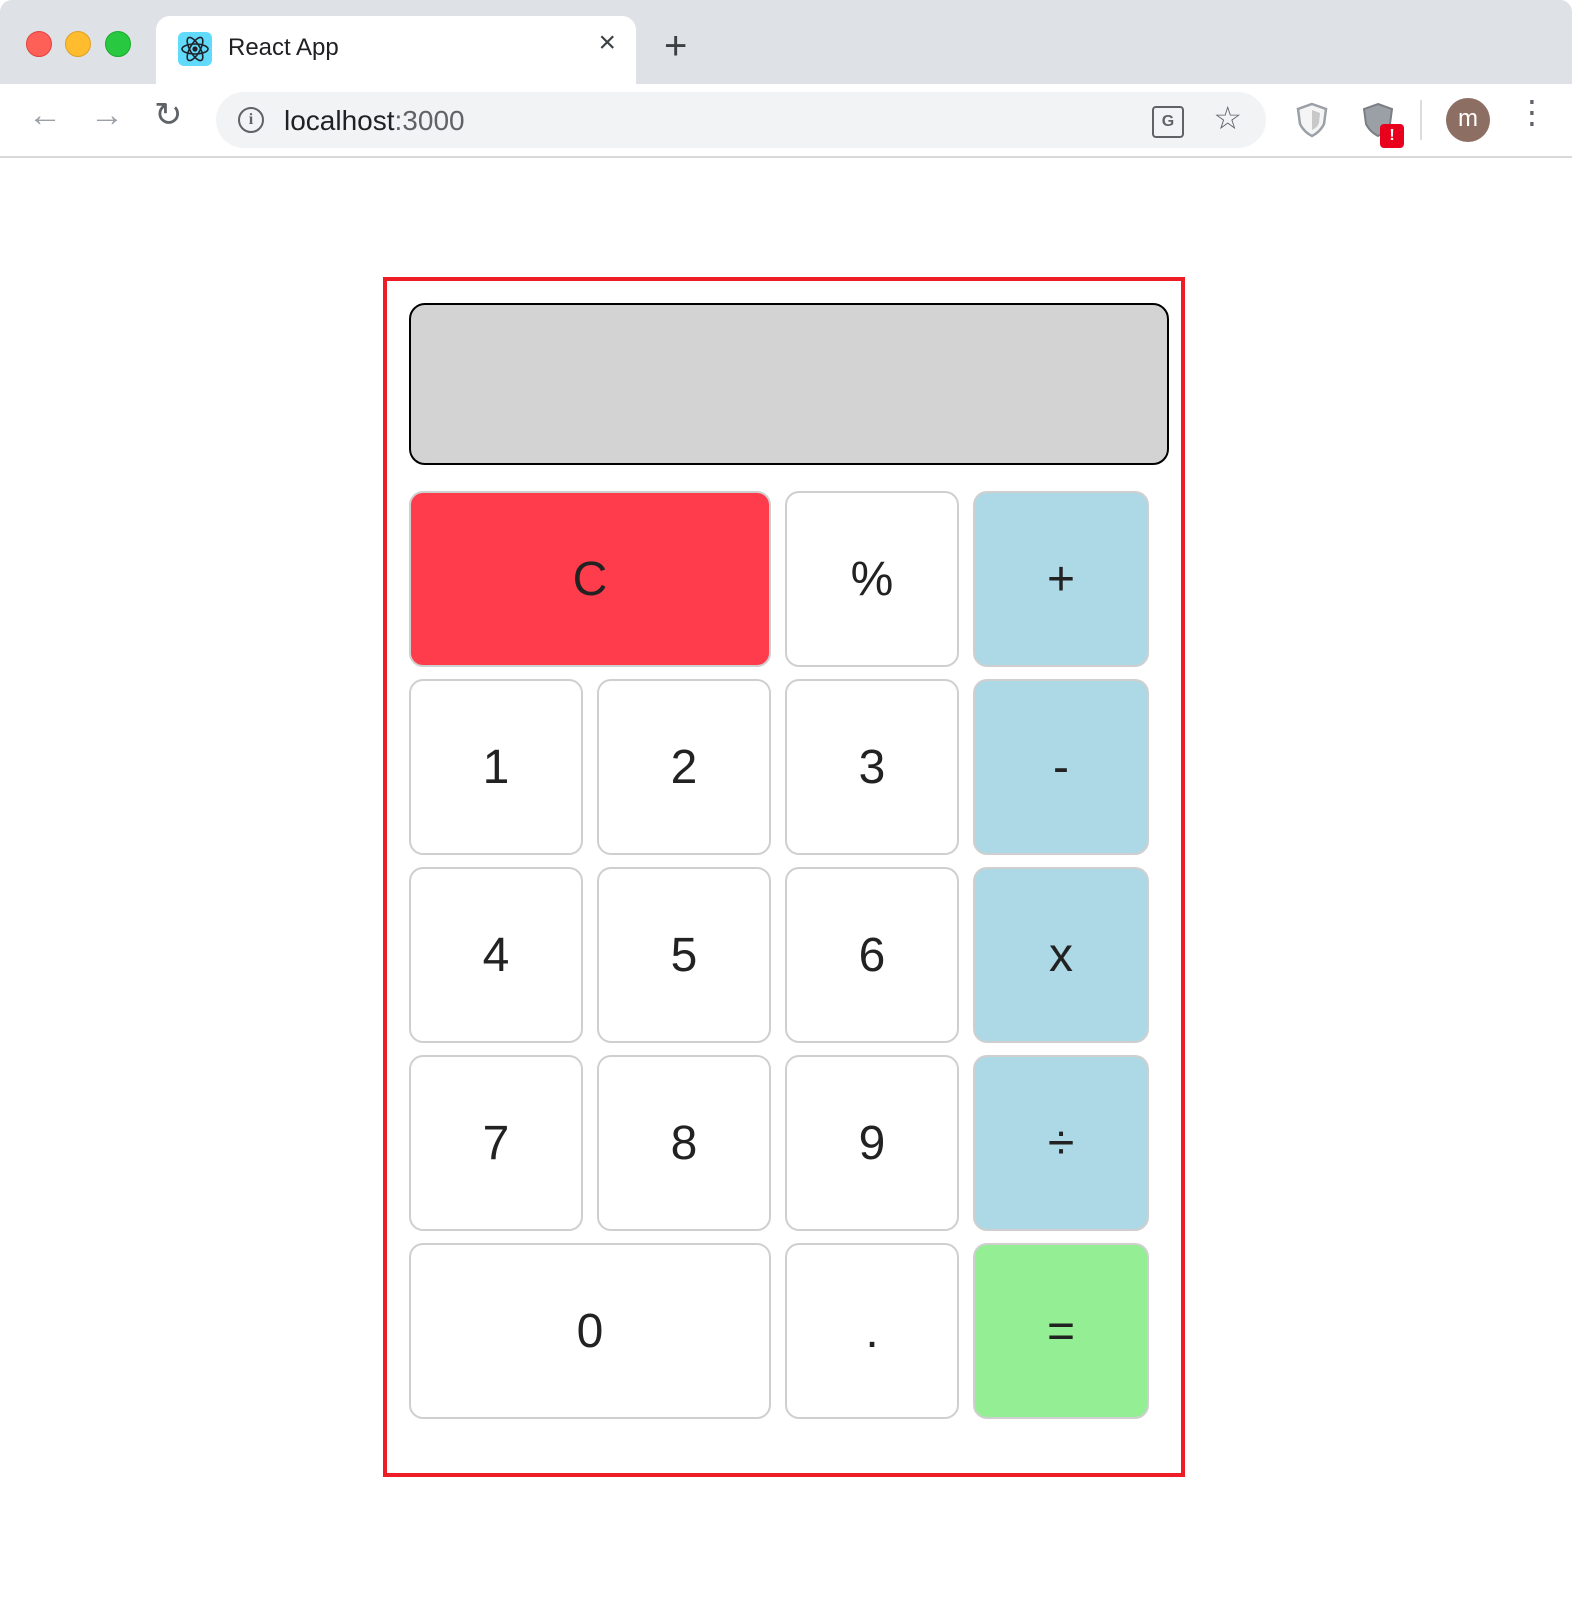 This screenshot has width=1572, height=1600. Describe the element at coordinates (429, 120) in the screenshot. I see `url-port: :3000` at that location.